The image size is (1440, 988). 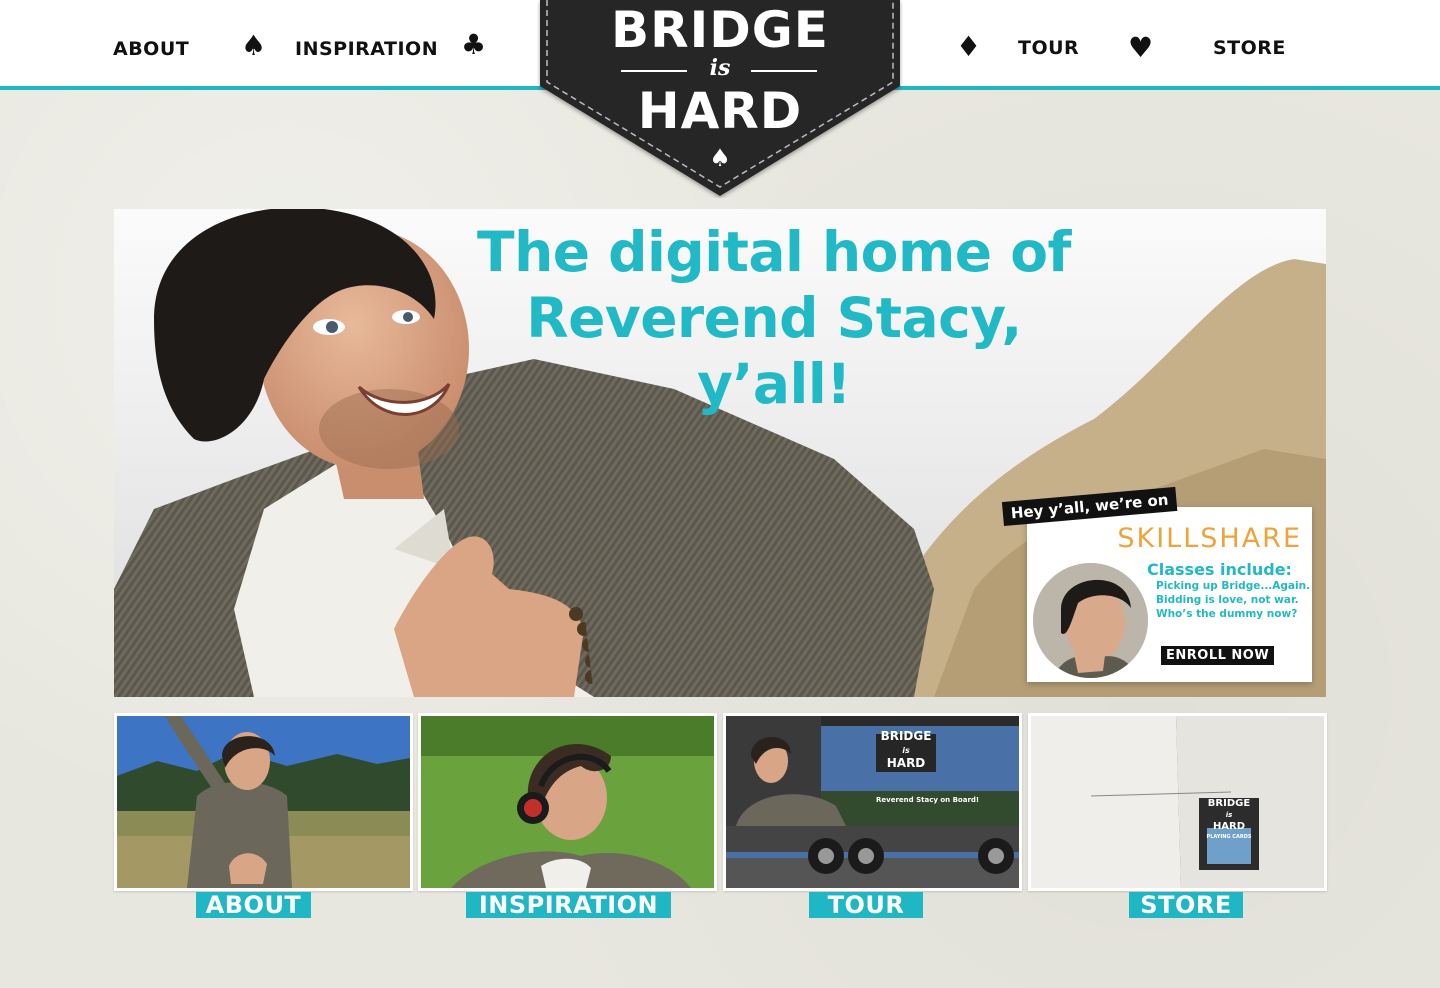 What do you see at coordinates (1209, 538) in the screenshot?
I see `skillshare-logo: SKILLSHARE` at bounding box center [1209, 538].